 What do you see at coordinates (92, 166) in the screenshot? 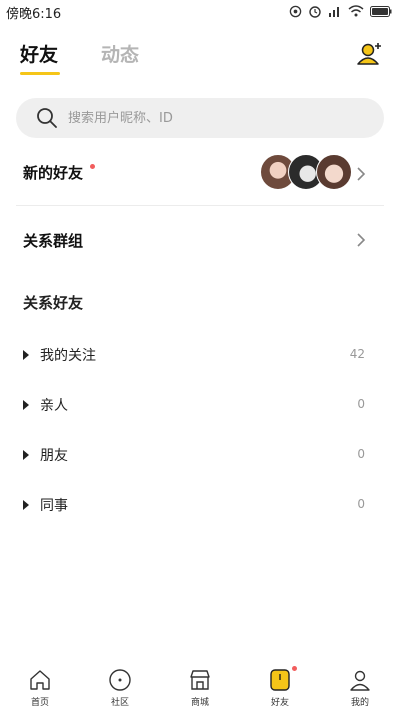
I see `new-friends-badge` at bounding box center [92, 166].